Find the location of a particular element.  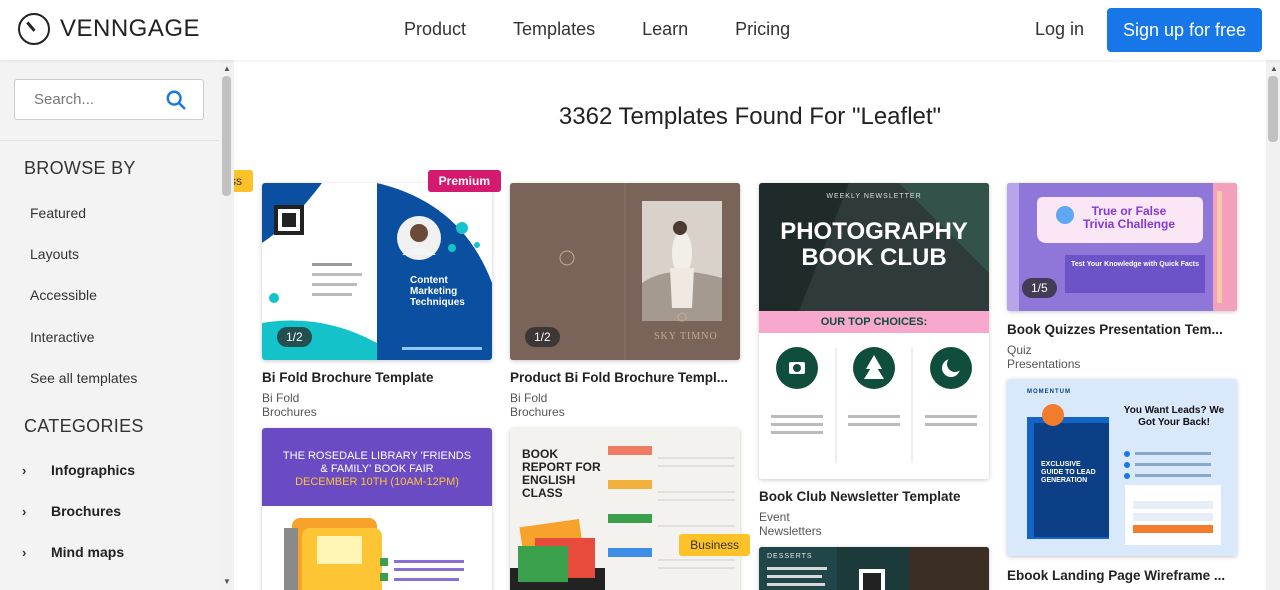

thumbnail-headline: BOOK REPORT FOR ENGLISH CLASS is located at coordinates (561, 473).